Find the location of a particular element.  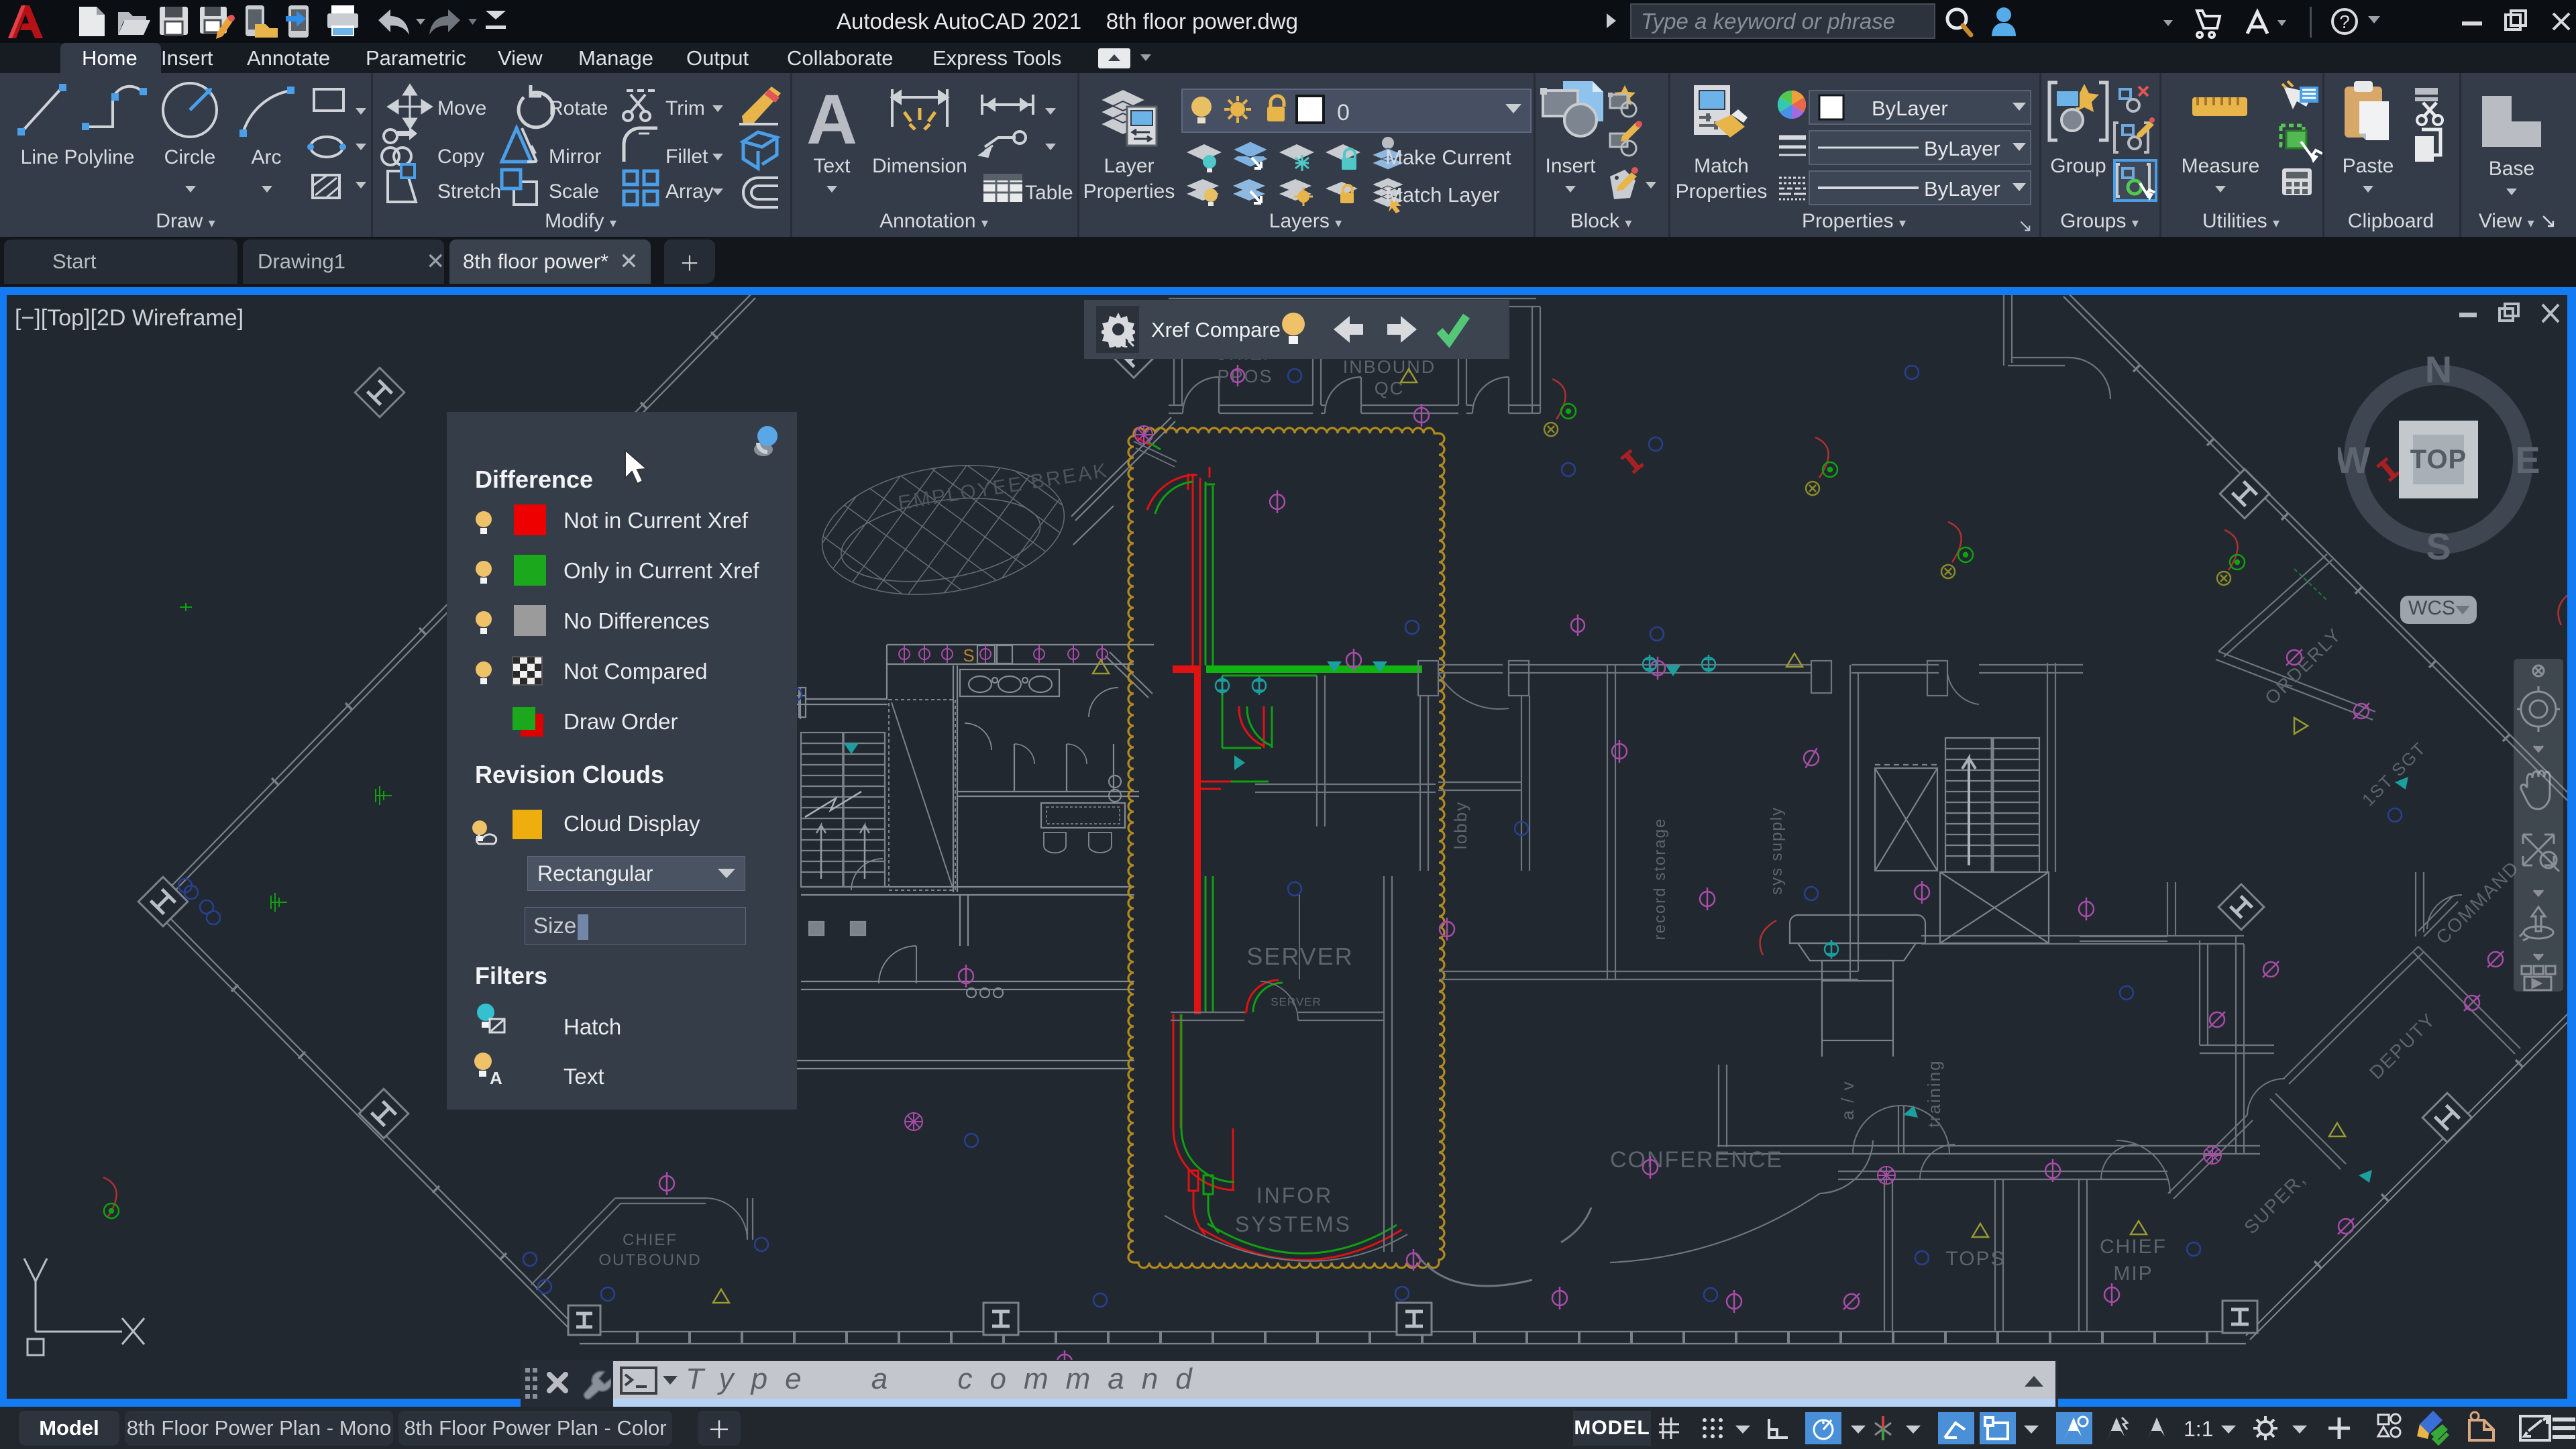

svg-text: QC is located at coordinates (1390, 388).